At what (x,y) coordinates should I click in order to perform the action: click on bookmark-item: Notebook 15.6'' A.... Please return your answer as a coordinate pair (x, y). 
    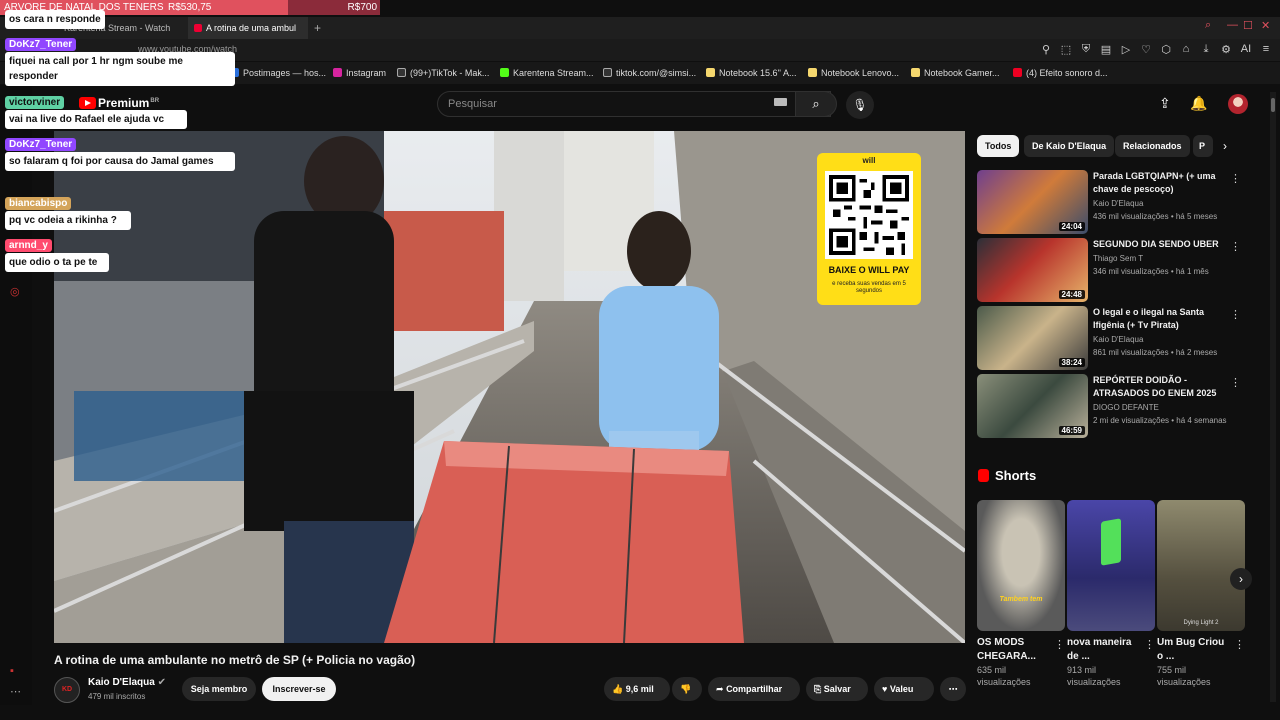
    Looking at the image, I should click on (751, 73).